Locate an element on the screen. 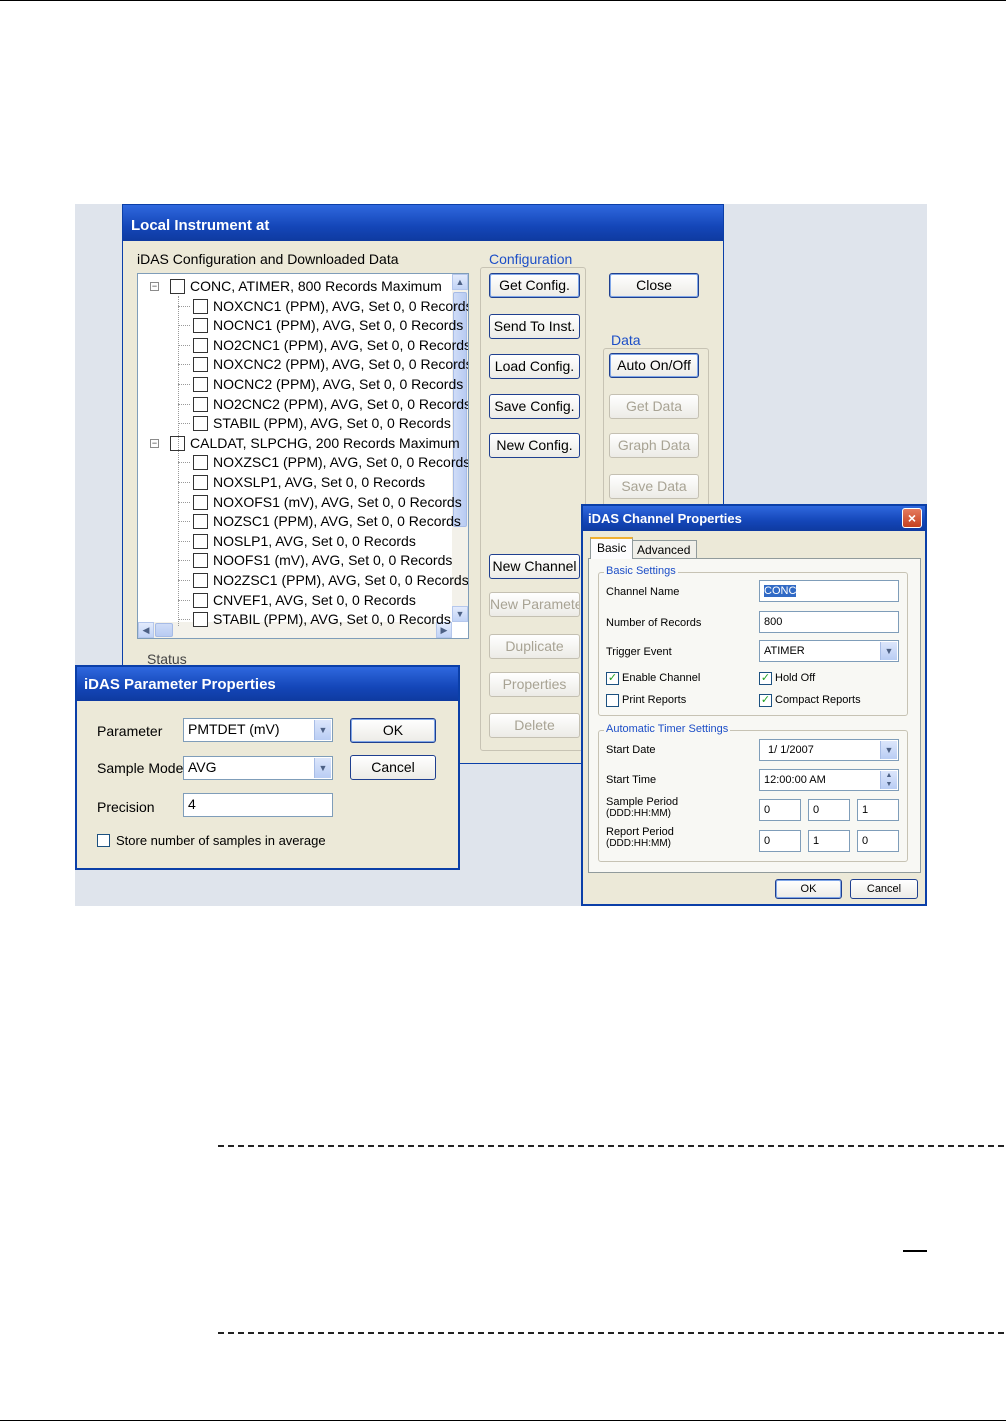 The height and width of the screenshot is (1422, 1006). precision-input: 4 is located at coordinates (258, 805).